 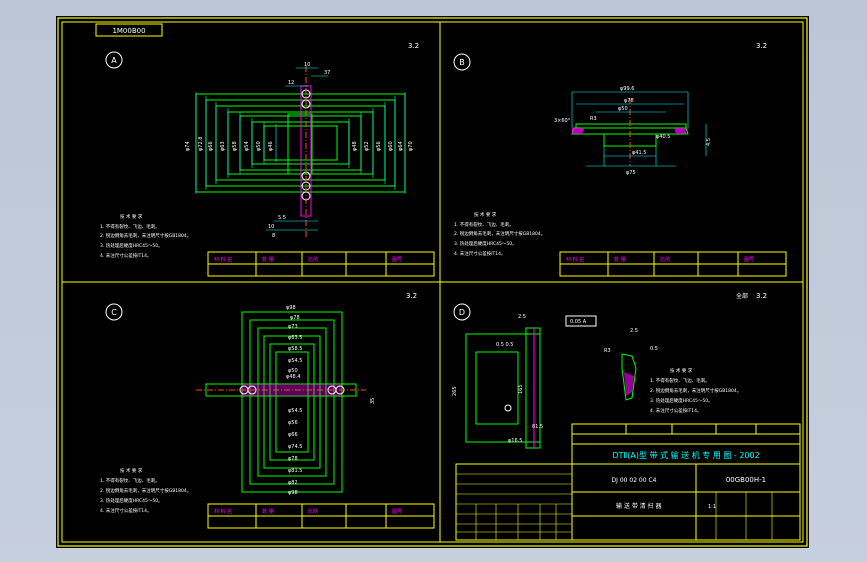 I want to click on series-number: DJ 00 02 00 C4, so click(x=634, y=480).